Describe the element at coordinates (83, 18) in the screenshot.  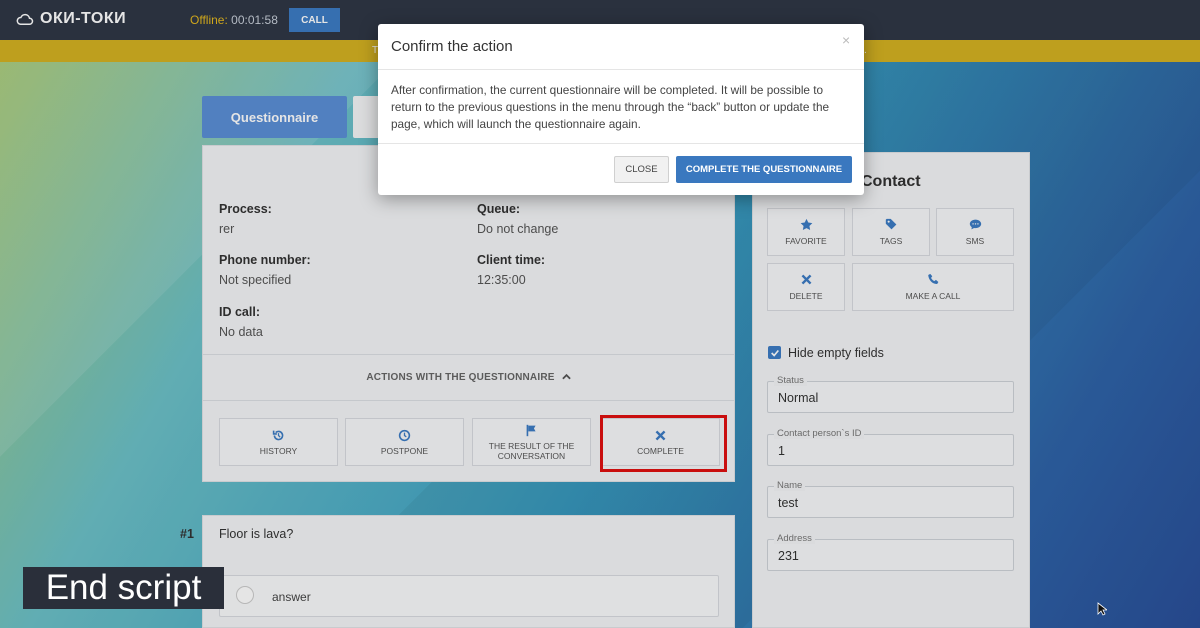
I see `logo-text: ОКИ-ТОКИ` at that location.